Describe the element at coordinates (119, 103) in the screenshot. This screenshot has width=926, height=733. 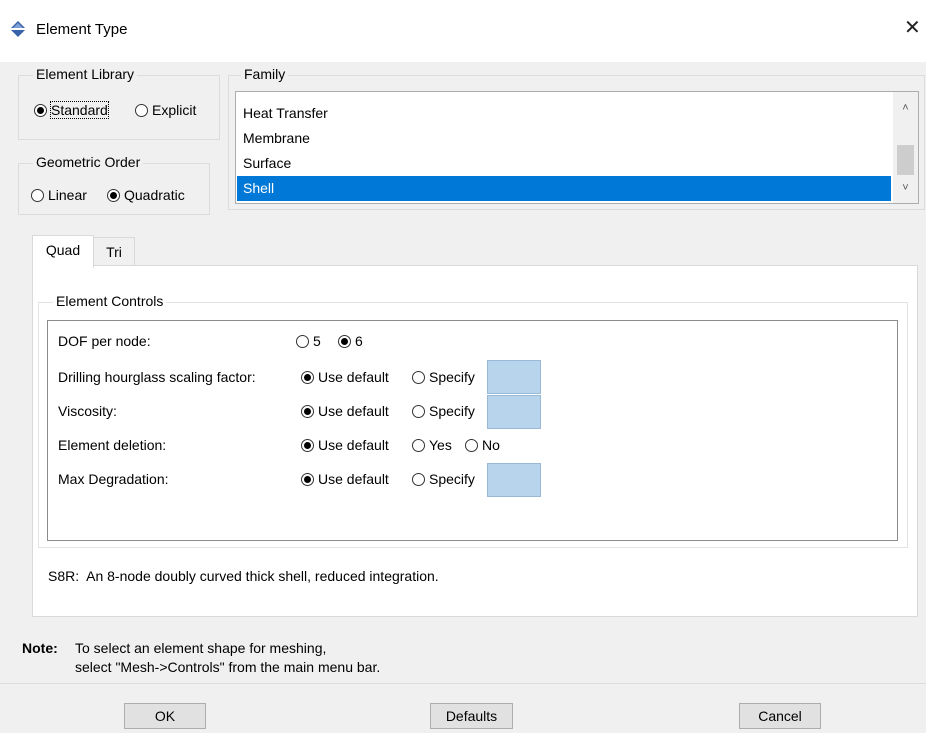
I see `element-library-group: Element Library Standard Explicit` at that location.